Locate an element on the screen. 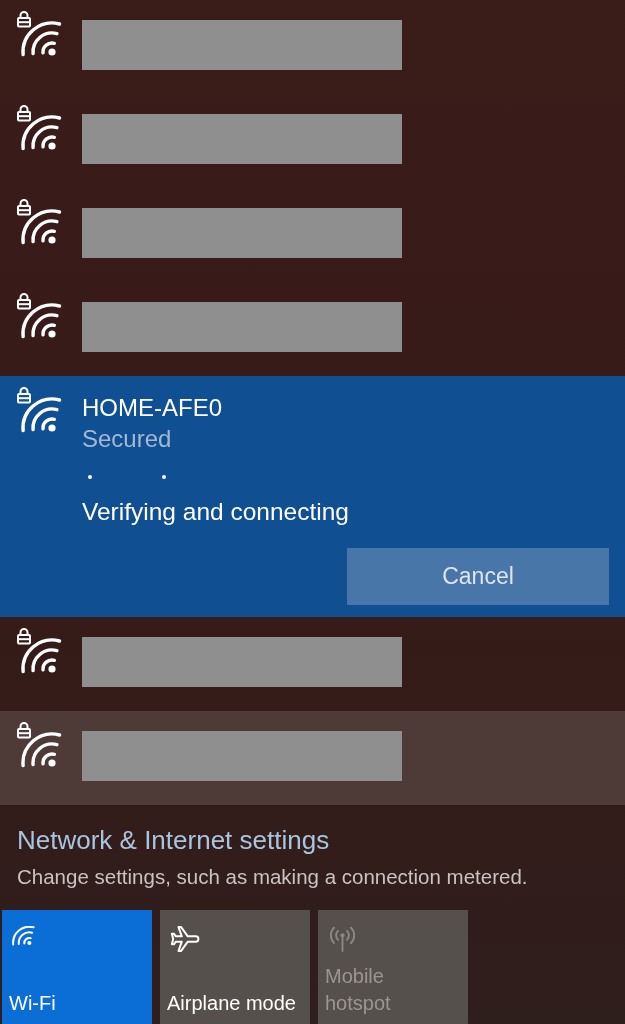 Image resolution: width=625 pixels, height=1024 pixels. airplane-icon is located at coordinates (185, 939).